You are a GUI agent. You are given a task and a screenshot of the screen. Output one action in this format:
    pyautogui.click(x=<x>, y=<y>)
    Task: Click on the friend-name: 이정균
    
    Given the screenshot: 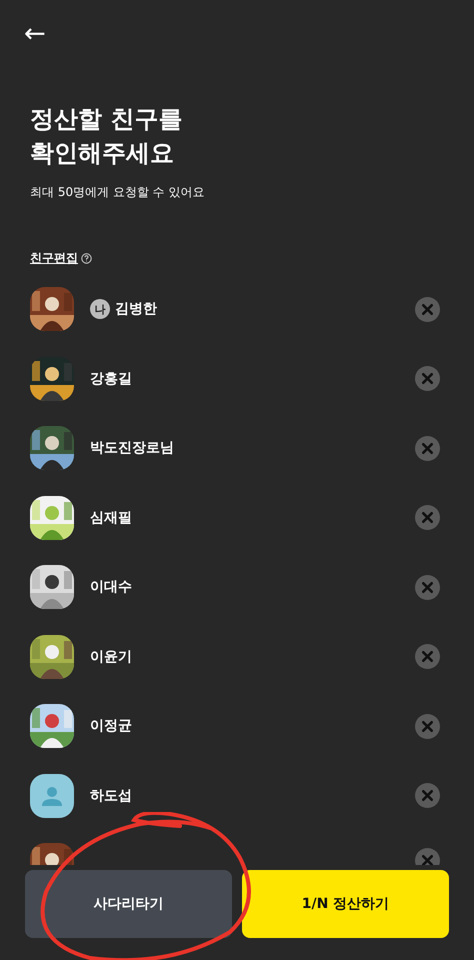 What is the action you would take?
    pyautogui.click(x=111, y=726)
    